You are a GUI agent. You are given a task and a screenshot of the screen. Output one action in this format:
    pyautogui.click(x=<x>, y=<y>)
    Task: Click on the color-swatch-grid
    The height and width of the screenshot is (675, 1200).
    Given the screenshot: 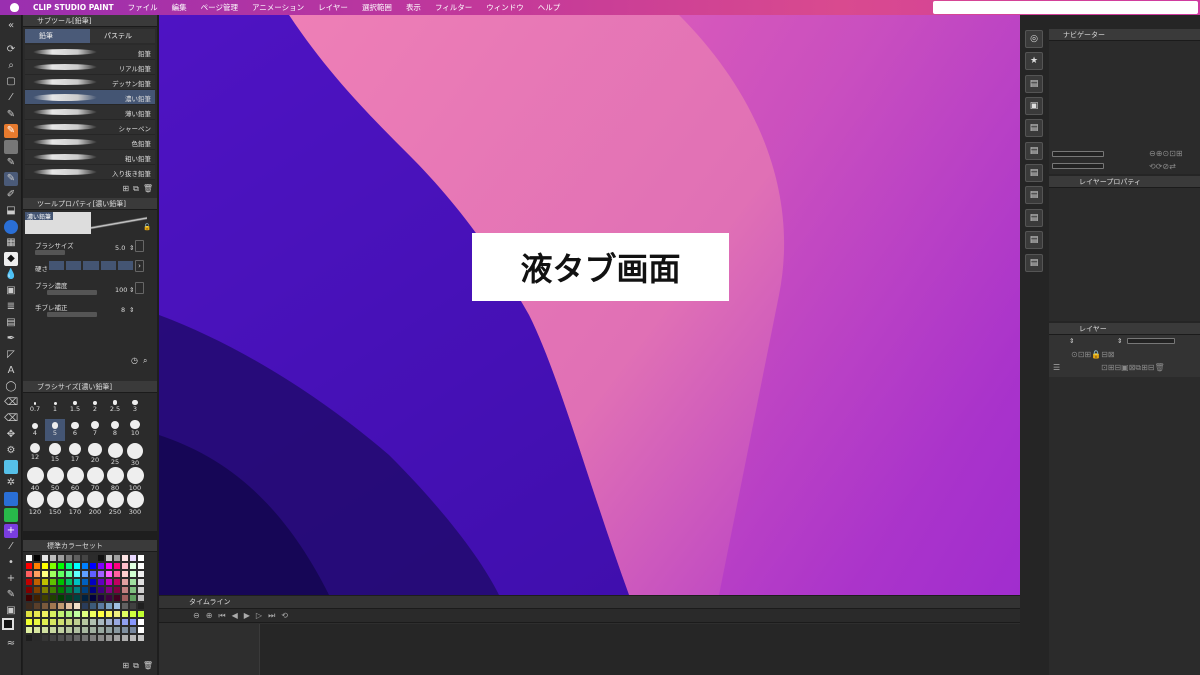 What is the action you would take?
    pyautogui.click(x=88, y=605)
    